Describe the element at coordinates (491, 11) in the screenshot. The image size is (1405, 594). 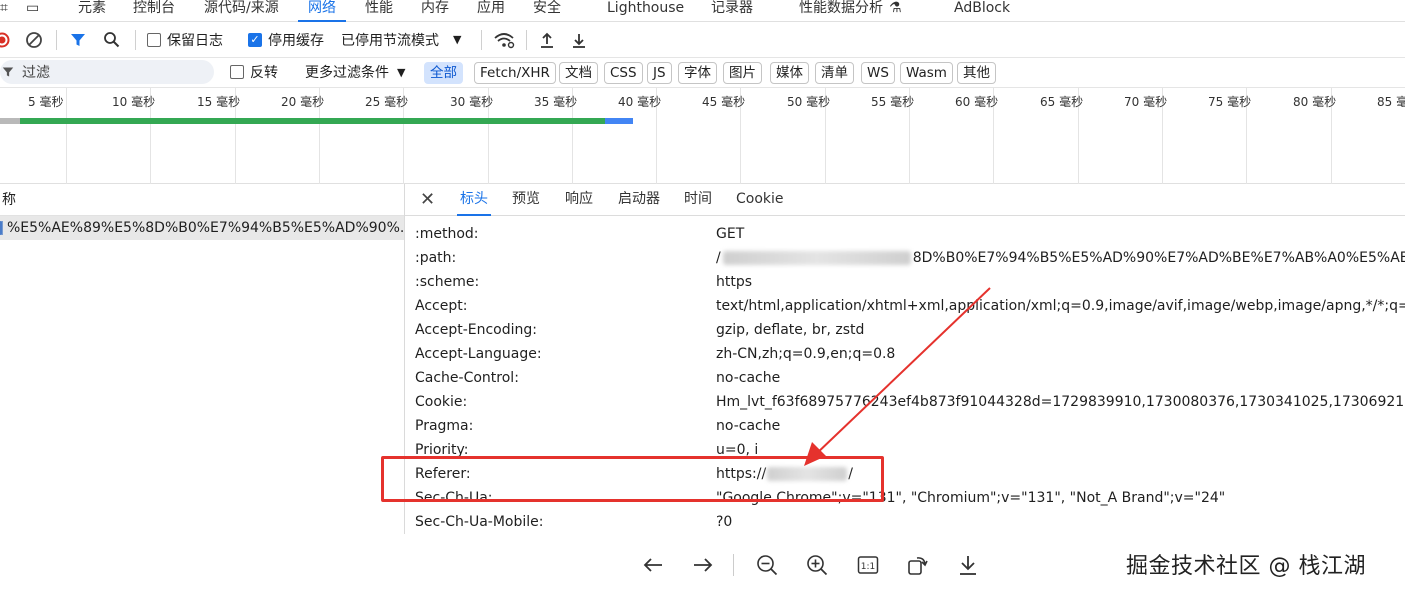
I see `tab-application: 应用` at that location.